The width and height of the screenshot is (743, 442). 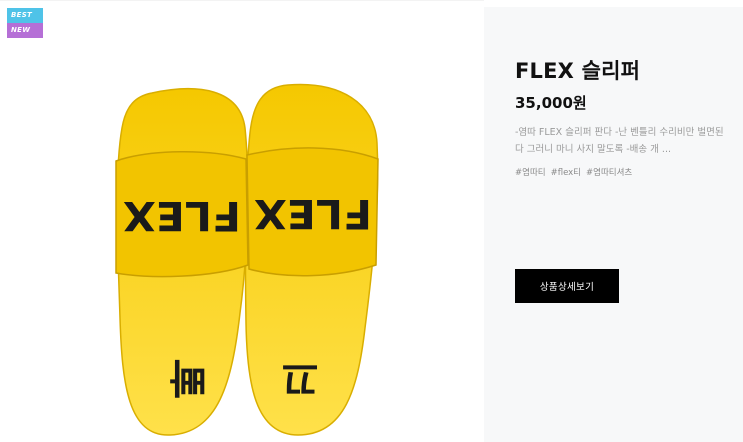 What do you see at coordinates (530, 172) in the screenshot?
I see `tag-item: #염따티` at bounding box center [530, 172].